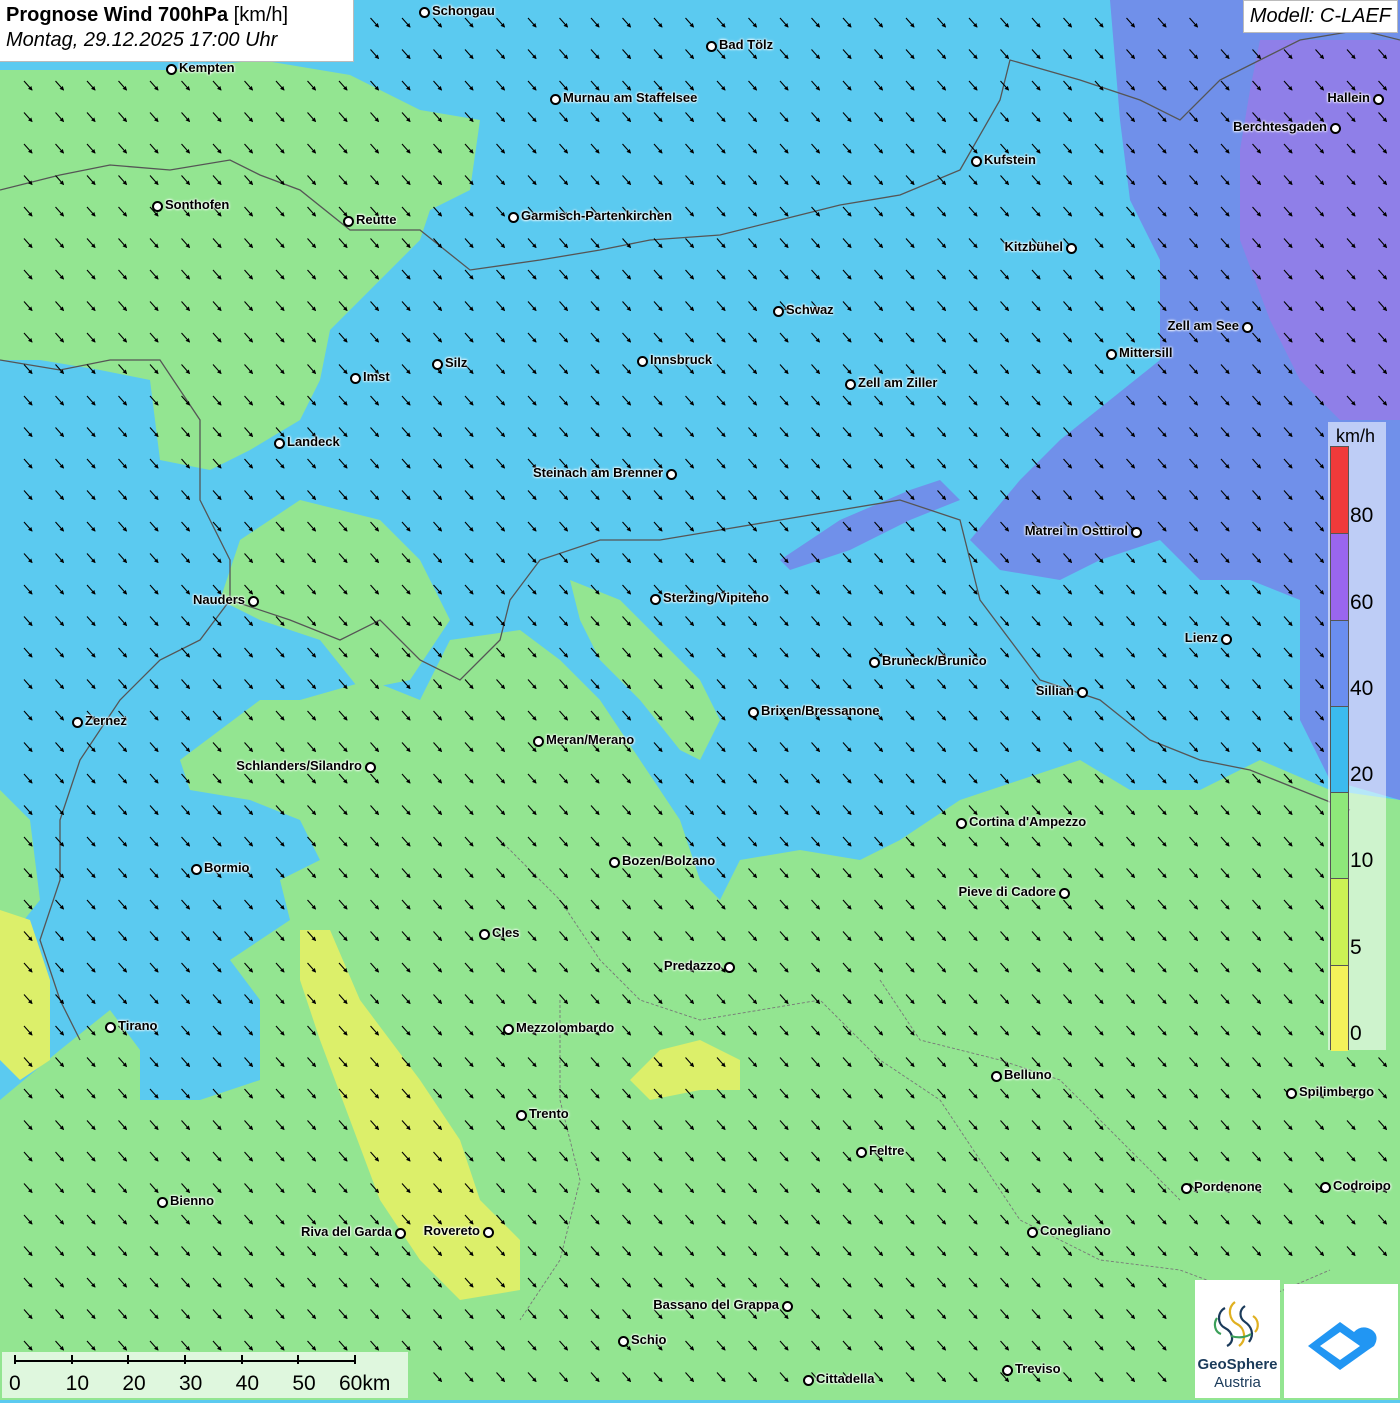 The height and width of the screenshot is (1403, 1400). I want to click on legend-bar, so click(1339, 748).